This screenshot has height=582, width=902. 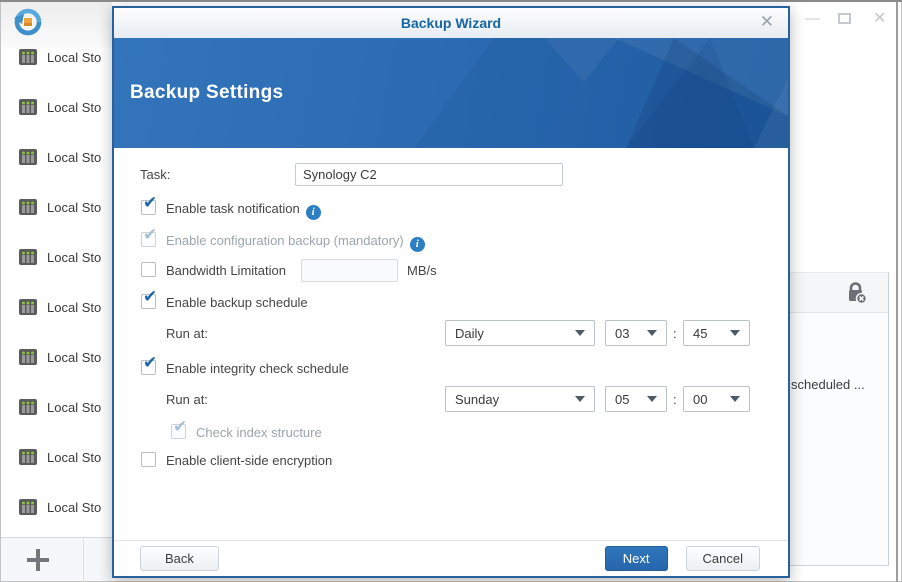 What do you see at coordinates (149, 204) in the screenshot?
I see `task-notification-checkbox: ✔` at bounding box center [149, 204].